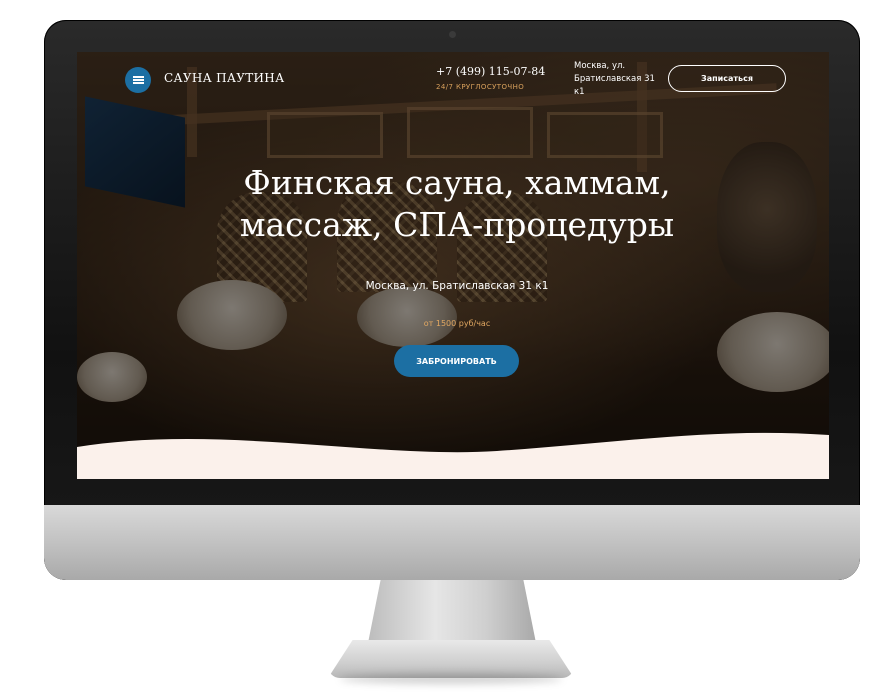 Image resolution: width=888 pixels, height=694 pixels. What do you see at coordinates (451, 679) in the screenshot?
I see `stand-shadow` at bounding box center [451, 679].